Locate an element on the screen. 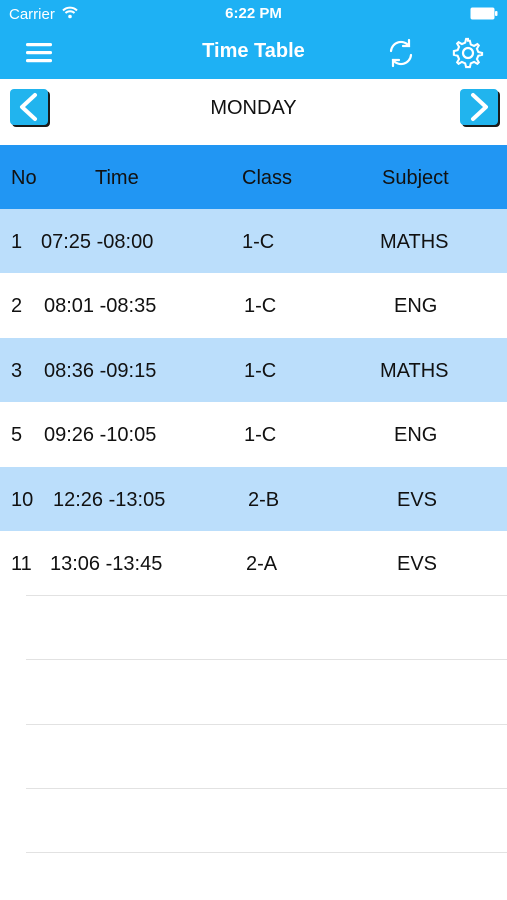  nav-bar: Time Table is located at coordinates (253, 53).